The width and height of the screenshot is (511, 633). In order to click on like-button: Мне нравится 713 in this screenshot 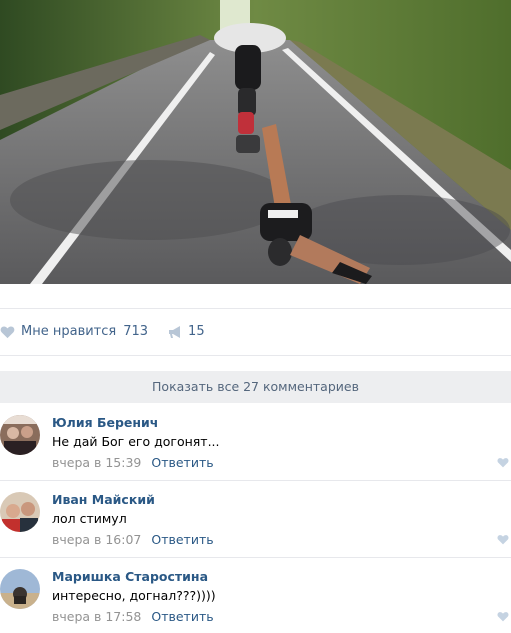, I will do `click(74, 331)`.